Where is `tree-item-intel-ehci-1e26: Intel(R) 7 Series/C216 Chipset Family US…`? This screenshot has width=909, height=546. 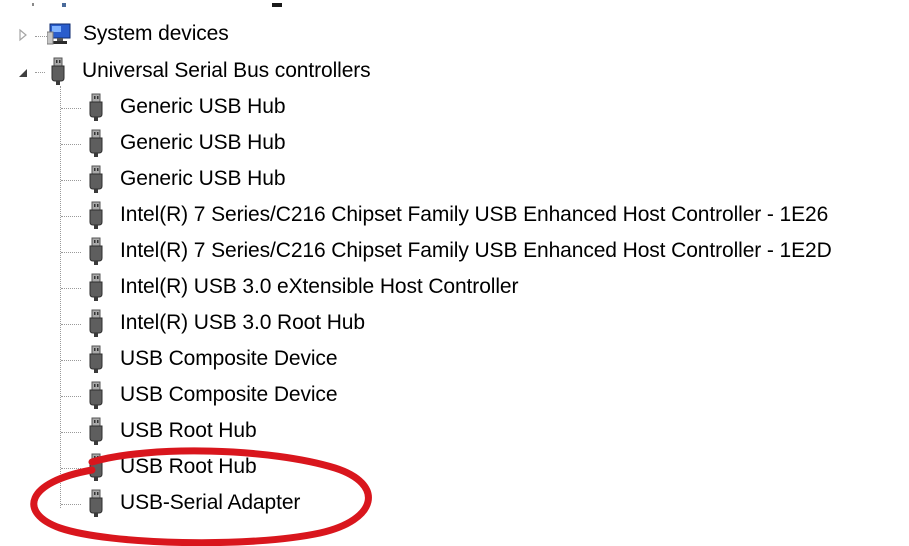
tree-item-intel-ehci-1e26: Intel(R) 7 Series/C216 Chipset Family US… is located at coordinates (457, 215).